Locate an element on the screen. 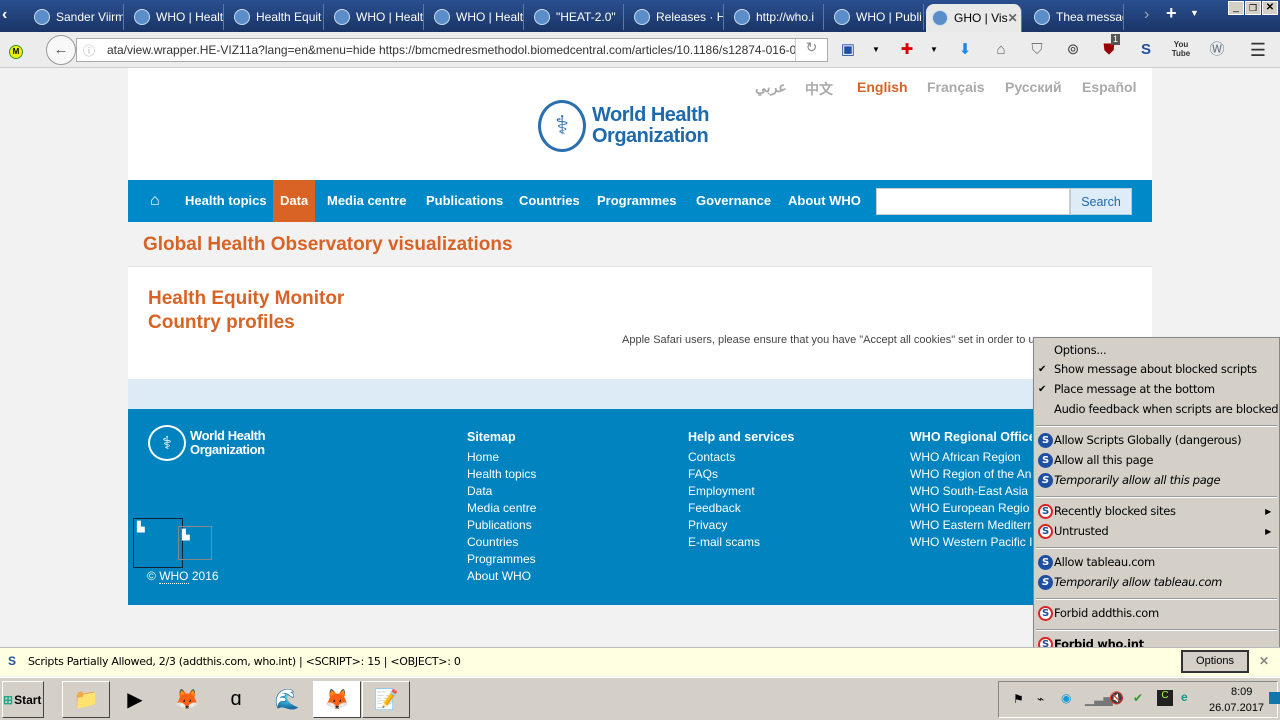 The width and height of the screenshot is (1280, 720). nav-item: Media centre is located at coordinates (366, 201).